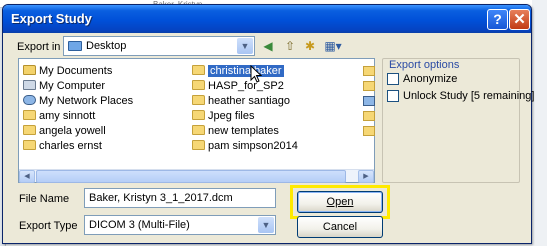  What do you see at coordinates (340, 227) in the screenshot?
I see `cancel-button: Cancel` at bounding box center [340, 227].